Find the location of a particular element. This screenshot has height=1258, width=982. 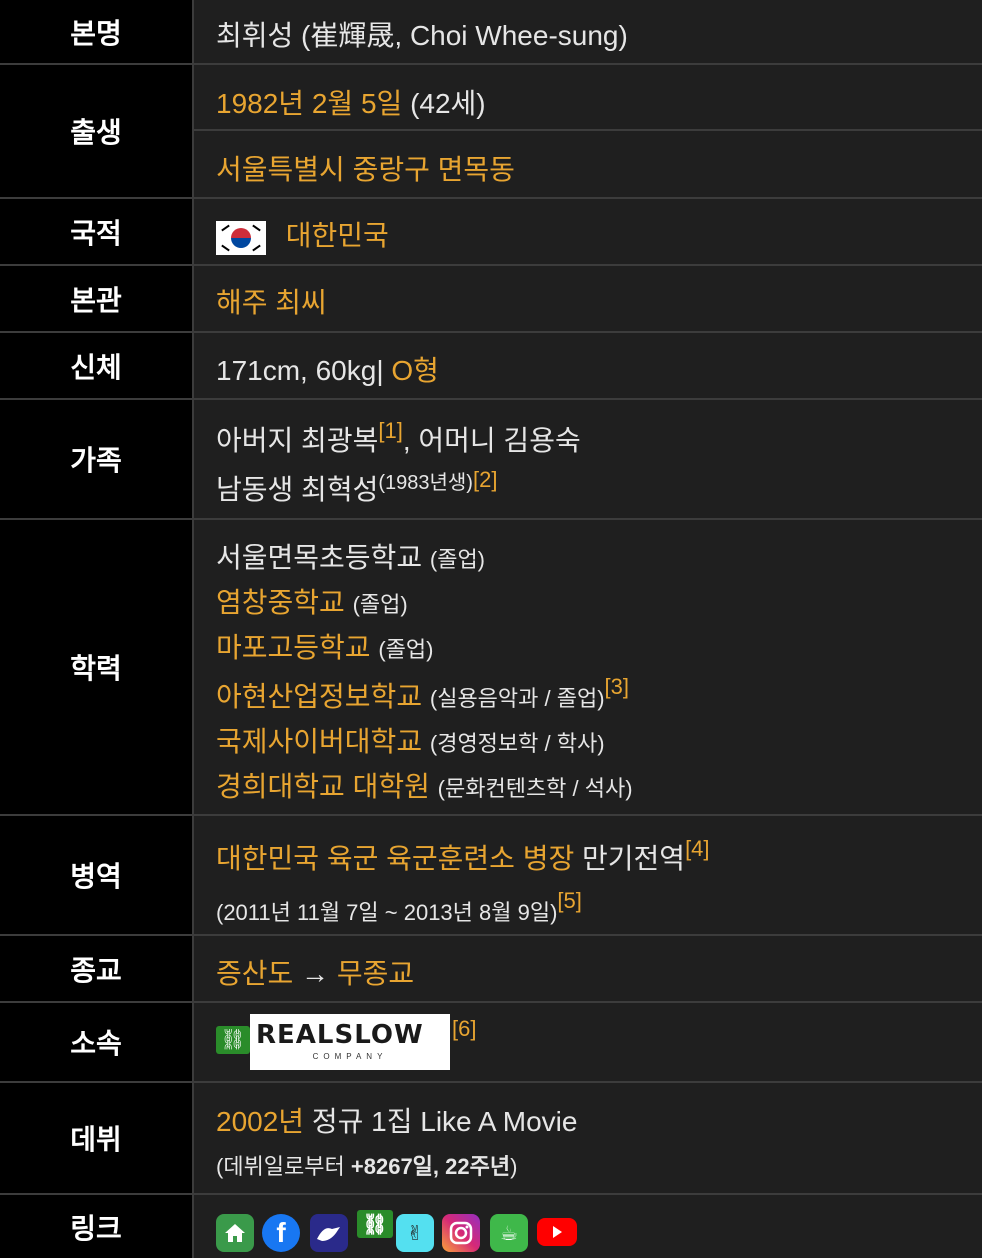

debut-since-value: +8267일, 22주년 is located at coordinates (430, 1166).